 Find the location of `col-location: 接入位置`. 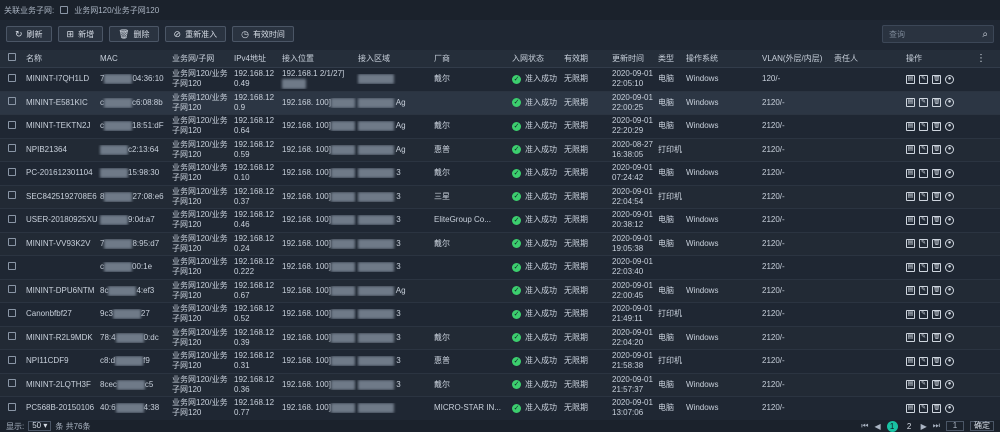

col-location: 接入位置 is located at coordinates (318, 59).